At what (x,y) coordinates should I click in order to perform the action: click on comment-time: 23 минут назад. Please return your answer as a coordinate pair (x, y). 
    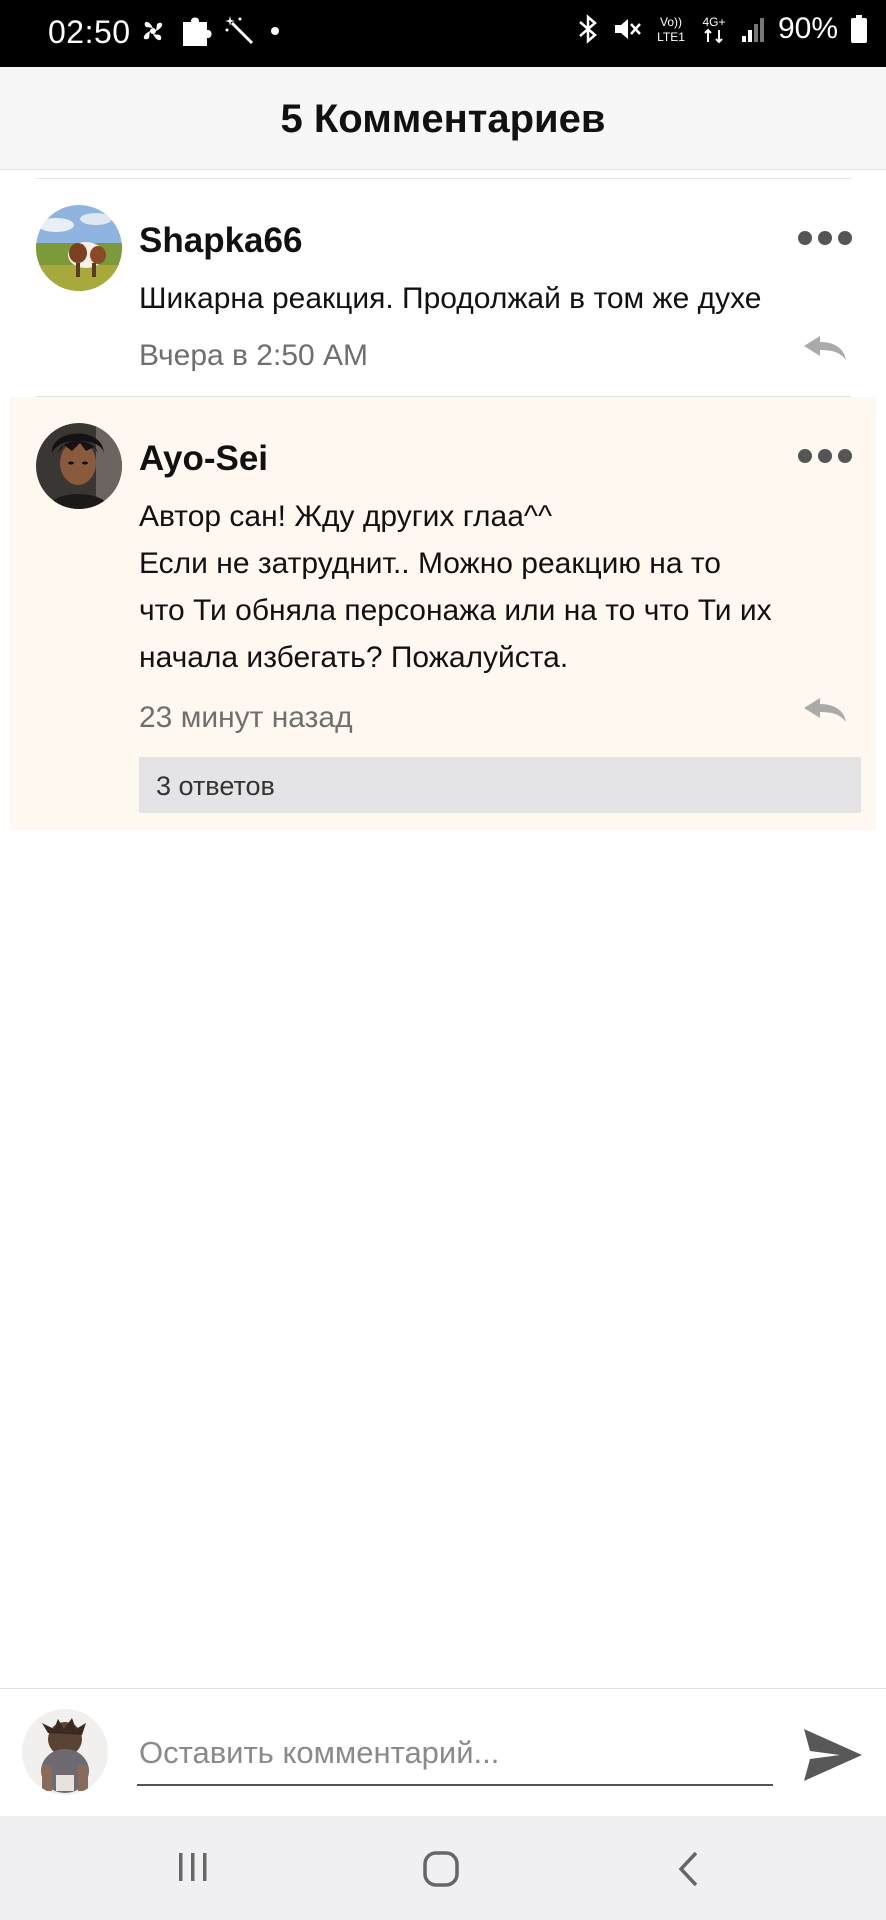
    Looking at the image, I should click on (246, 717).